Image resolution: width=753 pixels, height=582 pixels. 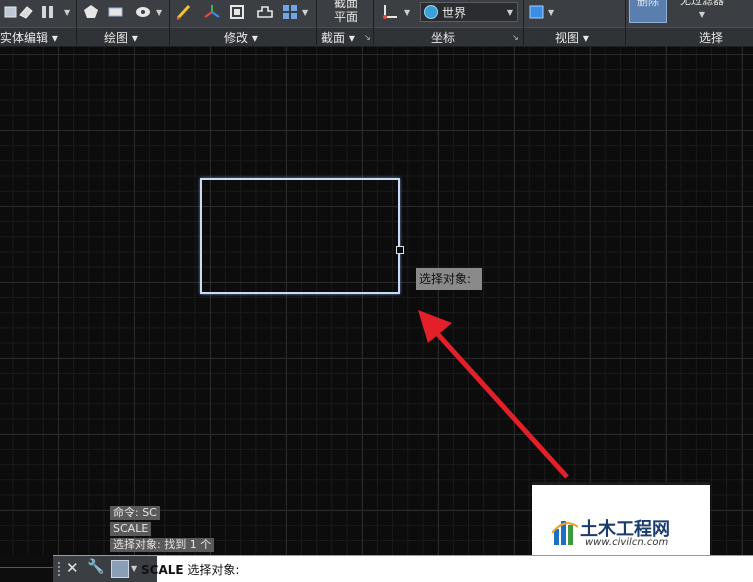 What do you see at coordinates (648, 11) in the screenshot?
I see `delete-button: 删除` at bounding box center [648, 11].